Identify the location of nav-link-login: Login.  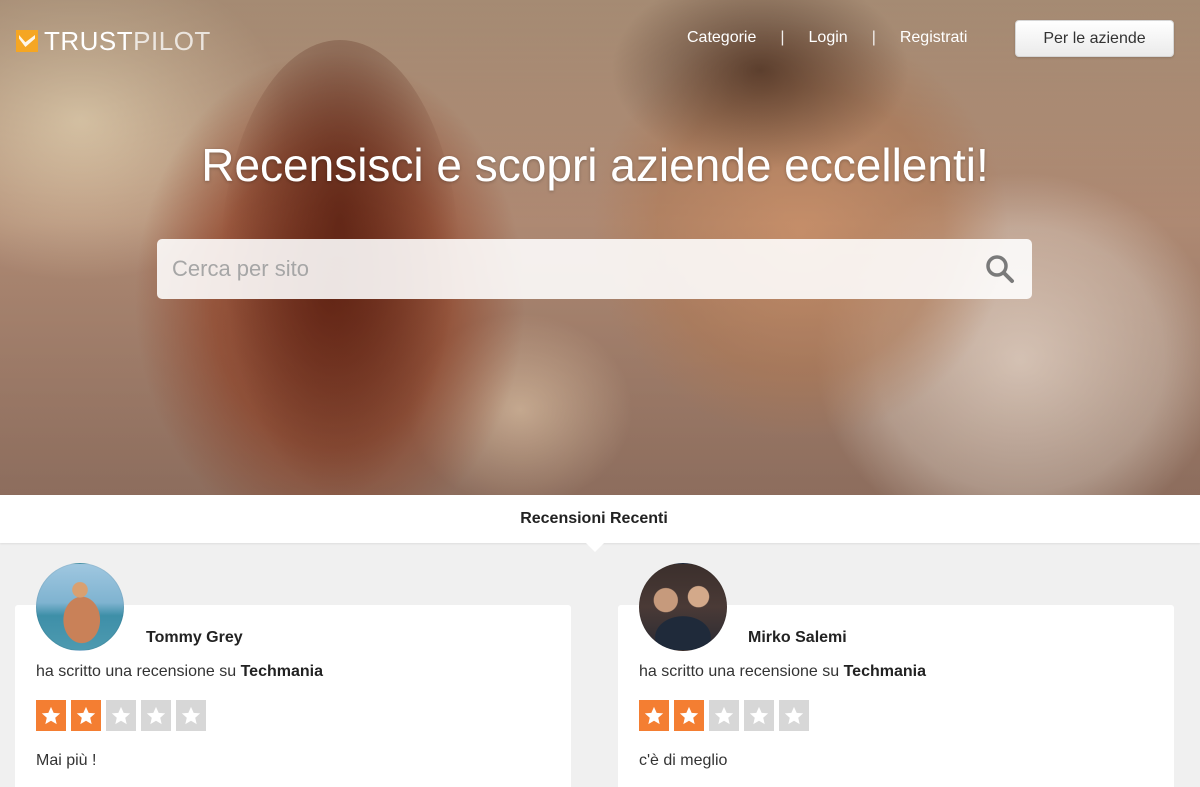
(828, 38).